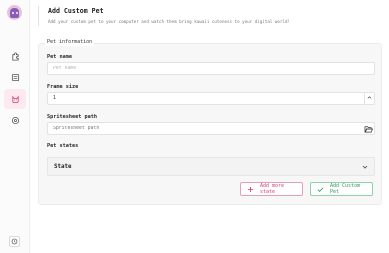 Image resolution: width=389 pixels, height=253 pixels. I want to click on plus-icon, so click(250, 189).